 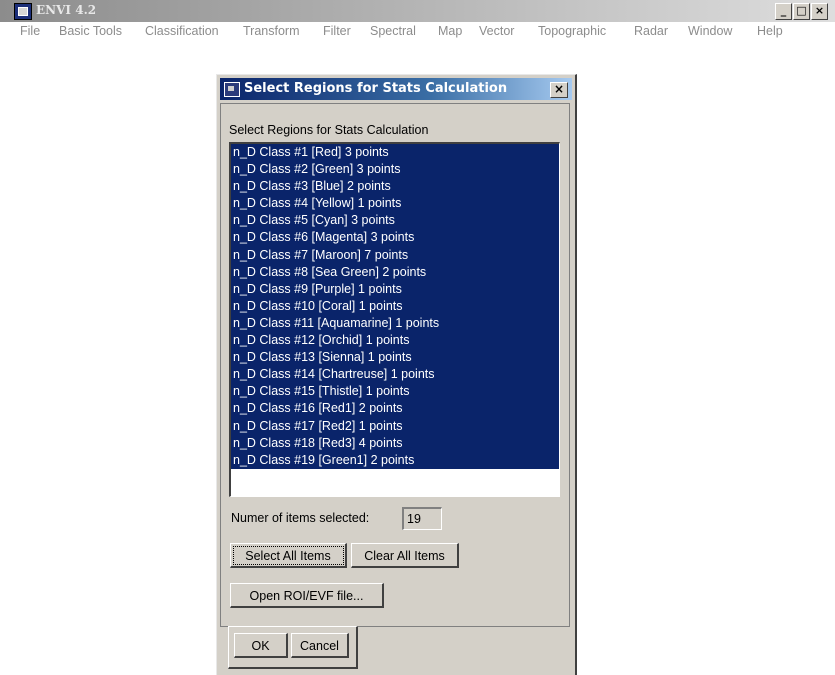 I want to click on menu-vector: Vector, so click(x=496, y=31).